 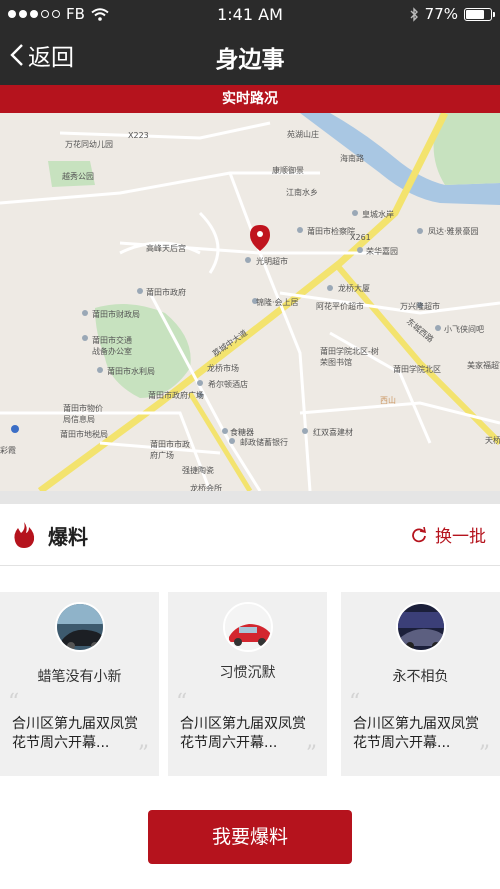 I want to click on battery-percent: 77%, so click(x=441, y=14).